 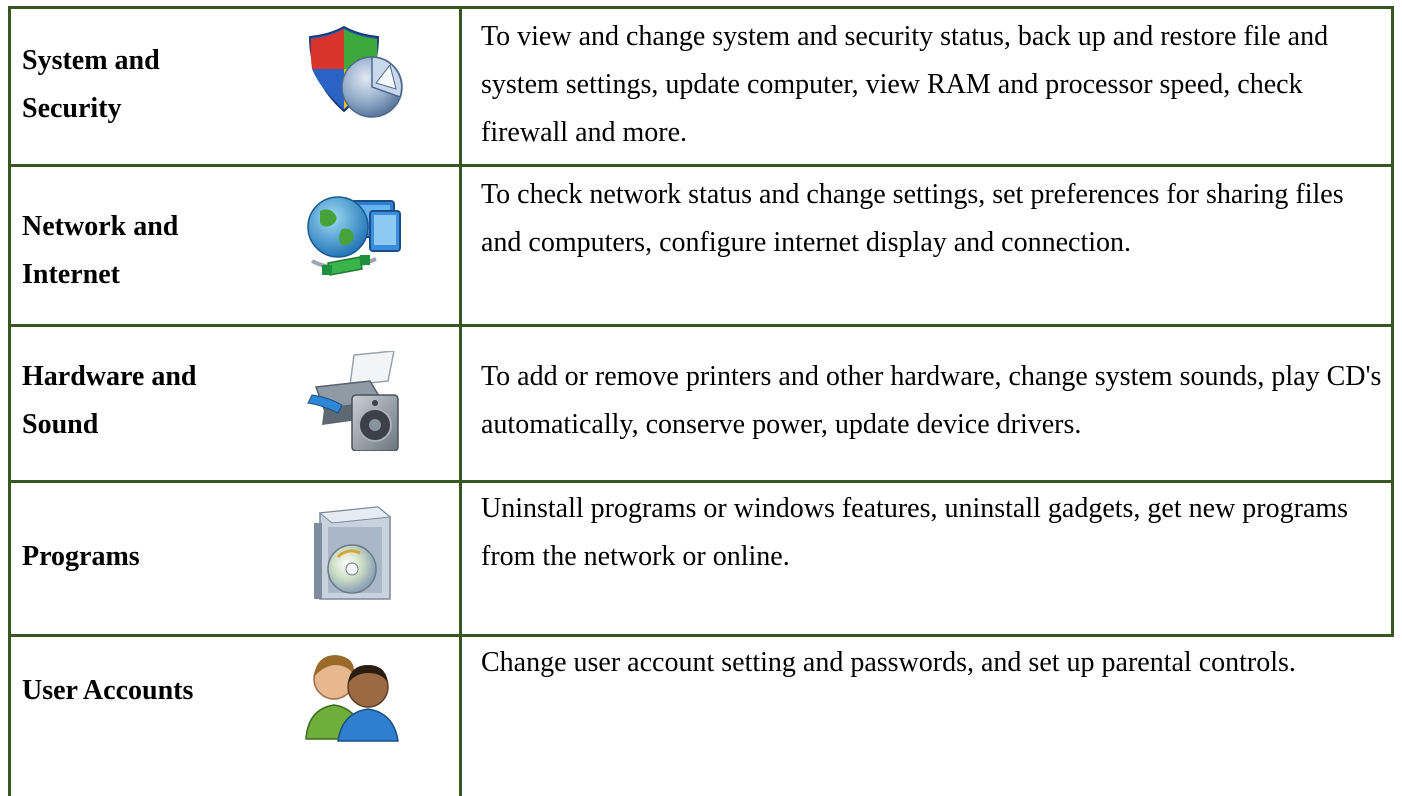 What do you see at coordinates (353, 239) in the screenshot?
I see `globe-network-icon` at bounding box center [353, 239].